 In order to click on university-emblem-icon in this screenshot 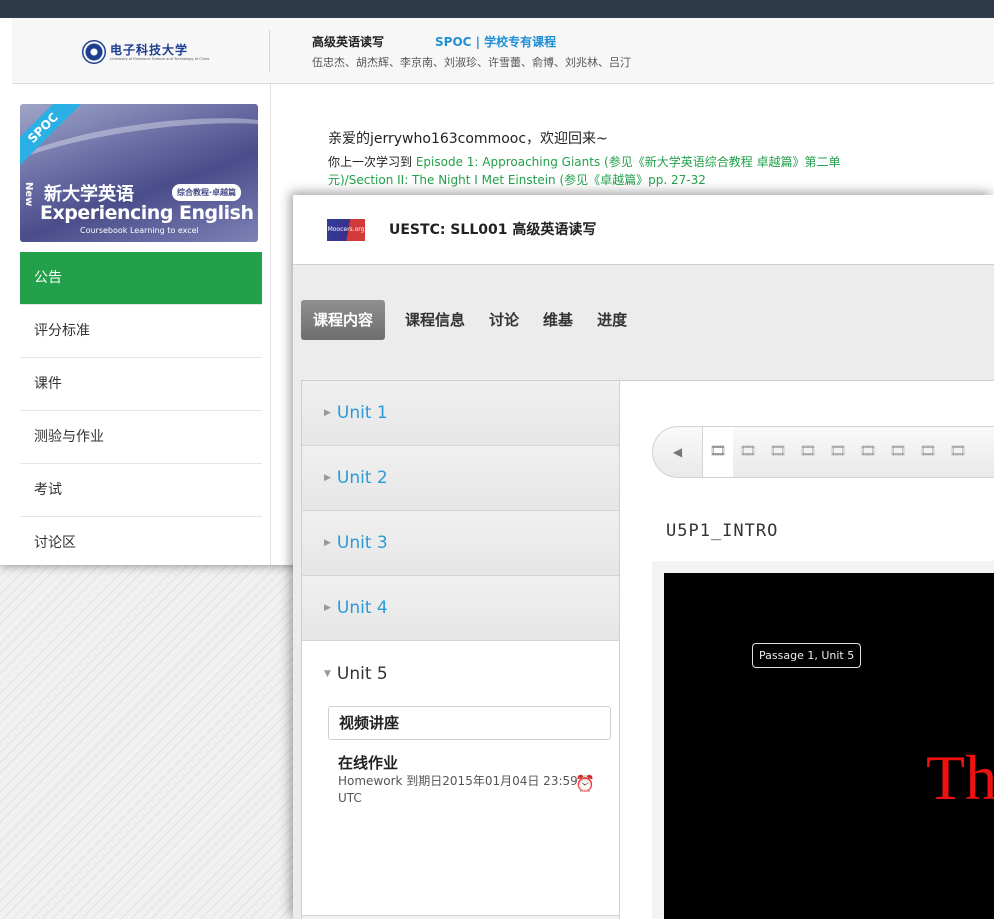, I will do `click(94, 52)`.